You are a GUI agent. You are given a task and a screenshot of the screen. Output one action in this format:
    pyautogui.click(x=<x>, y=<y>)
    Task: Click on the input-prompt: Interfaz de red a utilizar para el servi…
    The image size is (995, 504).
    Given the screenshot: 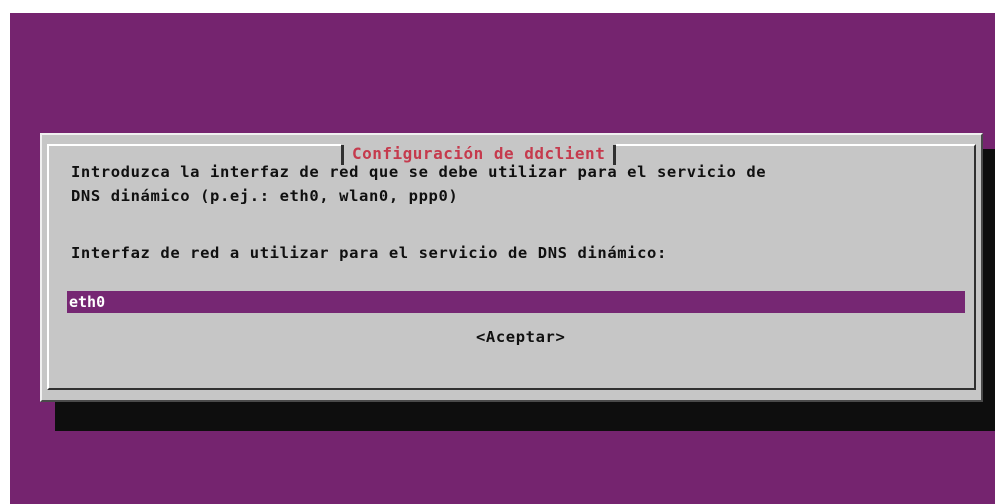 What is the action you would take?
    pyautogui.click(x=369, y=253)
    